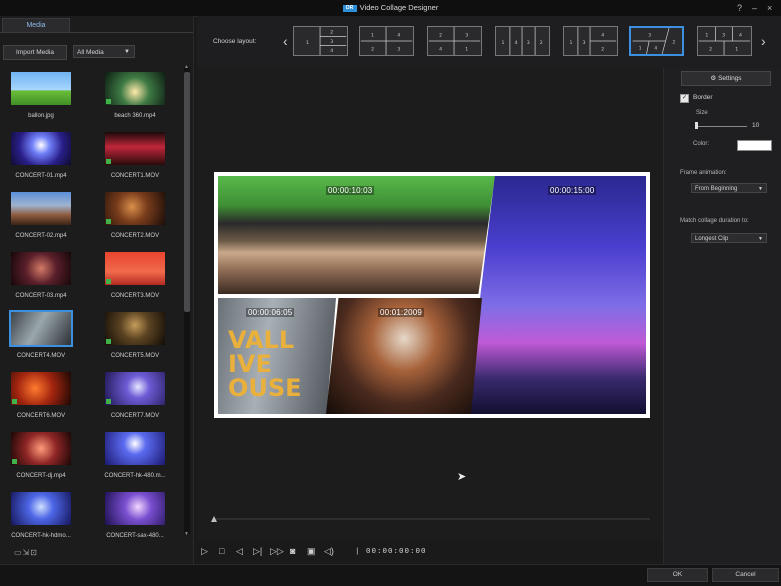 This screenshot has width=781, height=586. I want to click on media-item: CONCERT-02.mp4, so click(41, 223).